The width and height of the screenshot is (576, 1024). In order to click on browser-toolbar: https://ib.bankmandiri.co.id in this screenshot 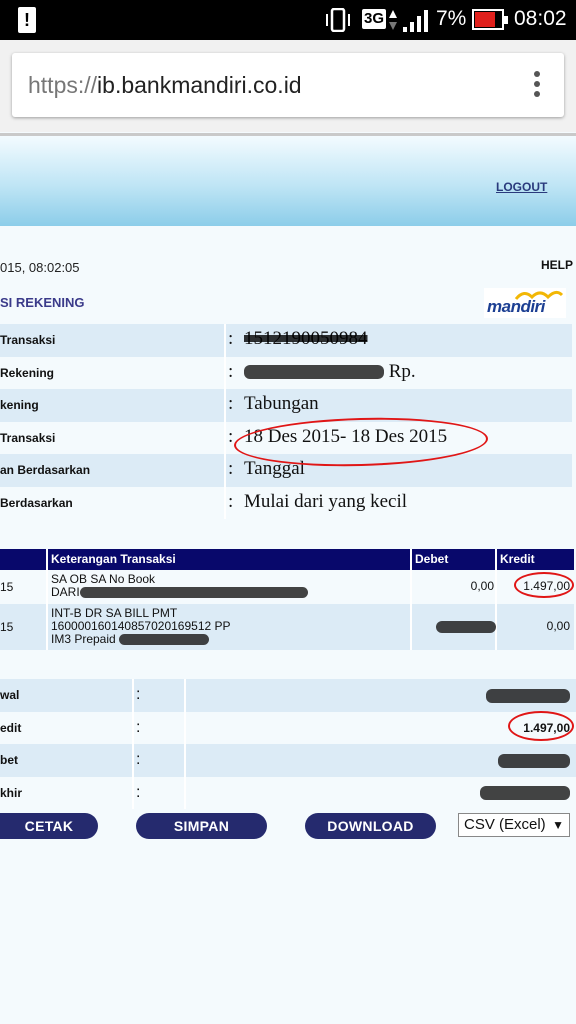, I will do `click(288, 86)`.